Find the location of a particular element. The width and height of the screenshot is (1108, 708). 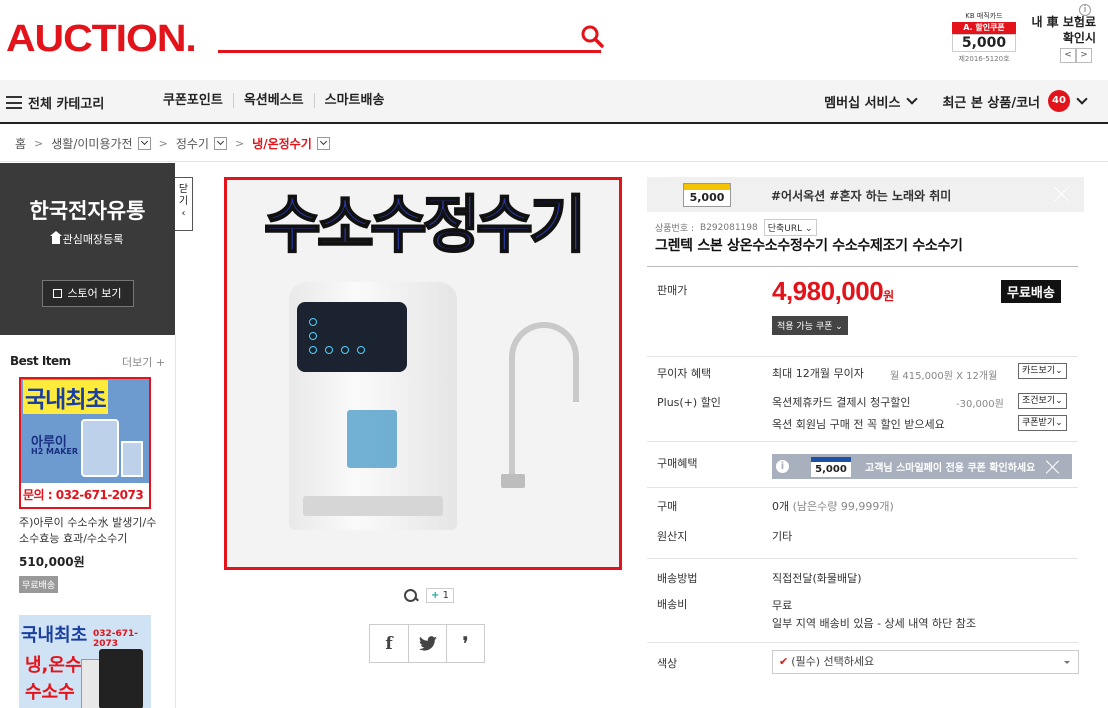

favorite-store-button: 관심매장등록 is located at coordinates (87, 239).